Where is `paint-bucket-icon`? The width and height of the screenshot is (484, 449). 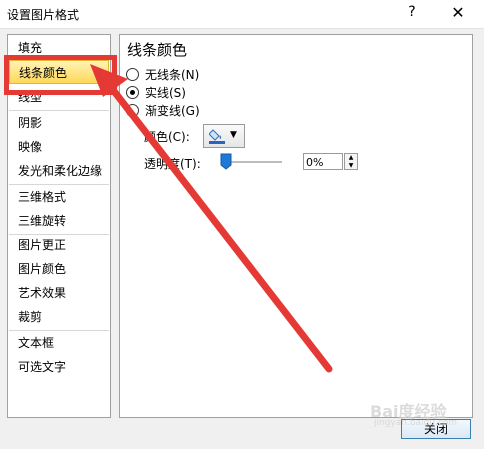 paint-bucket-icon is located at coordinates (217, 137).